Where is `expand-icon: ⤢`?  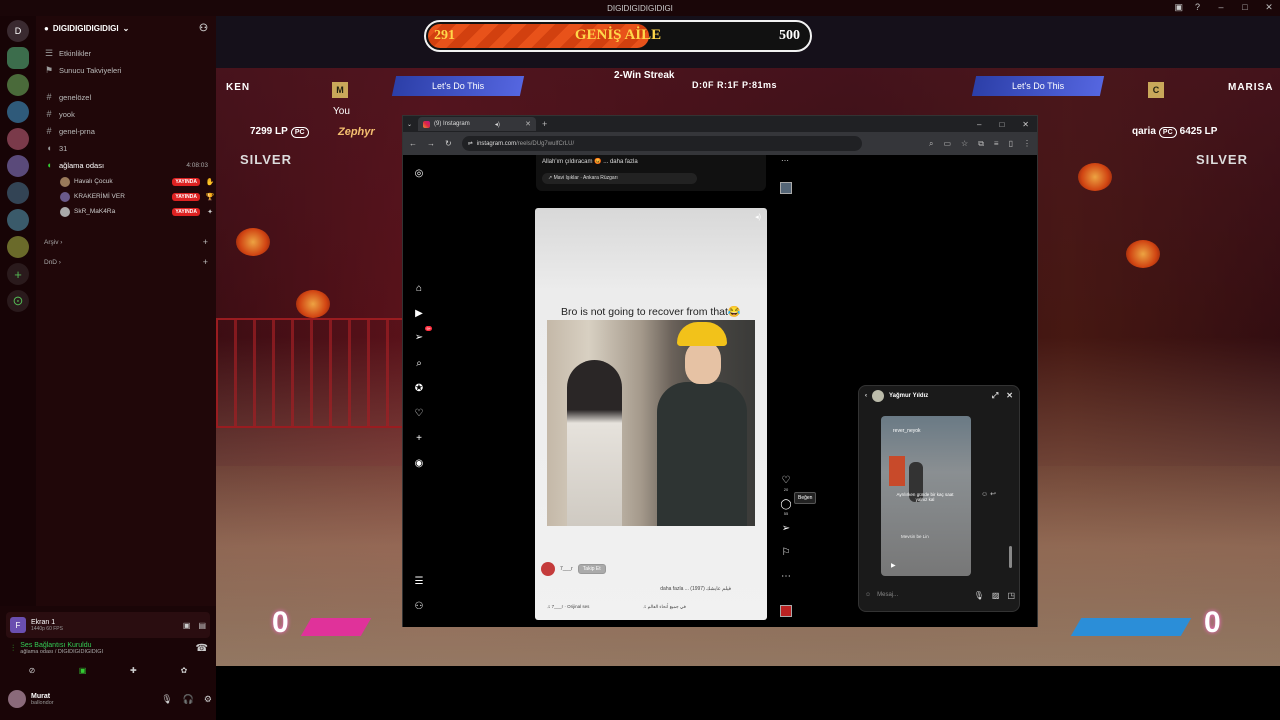
expand-icon: ⤢ is located at coordinates (995, 396).